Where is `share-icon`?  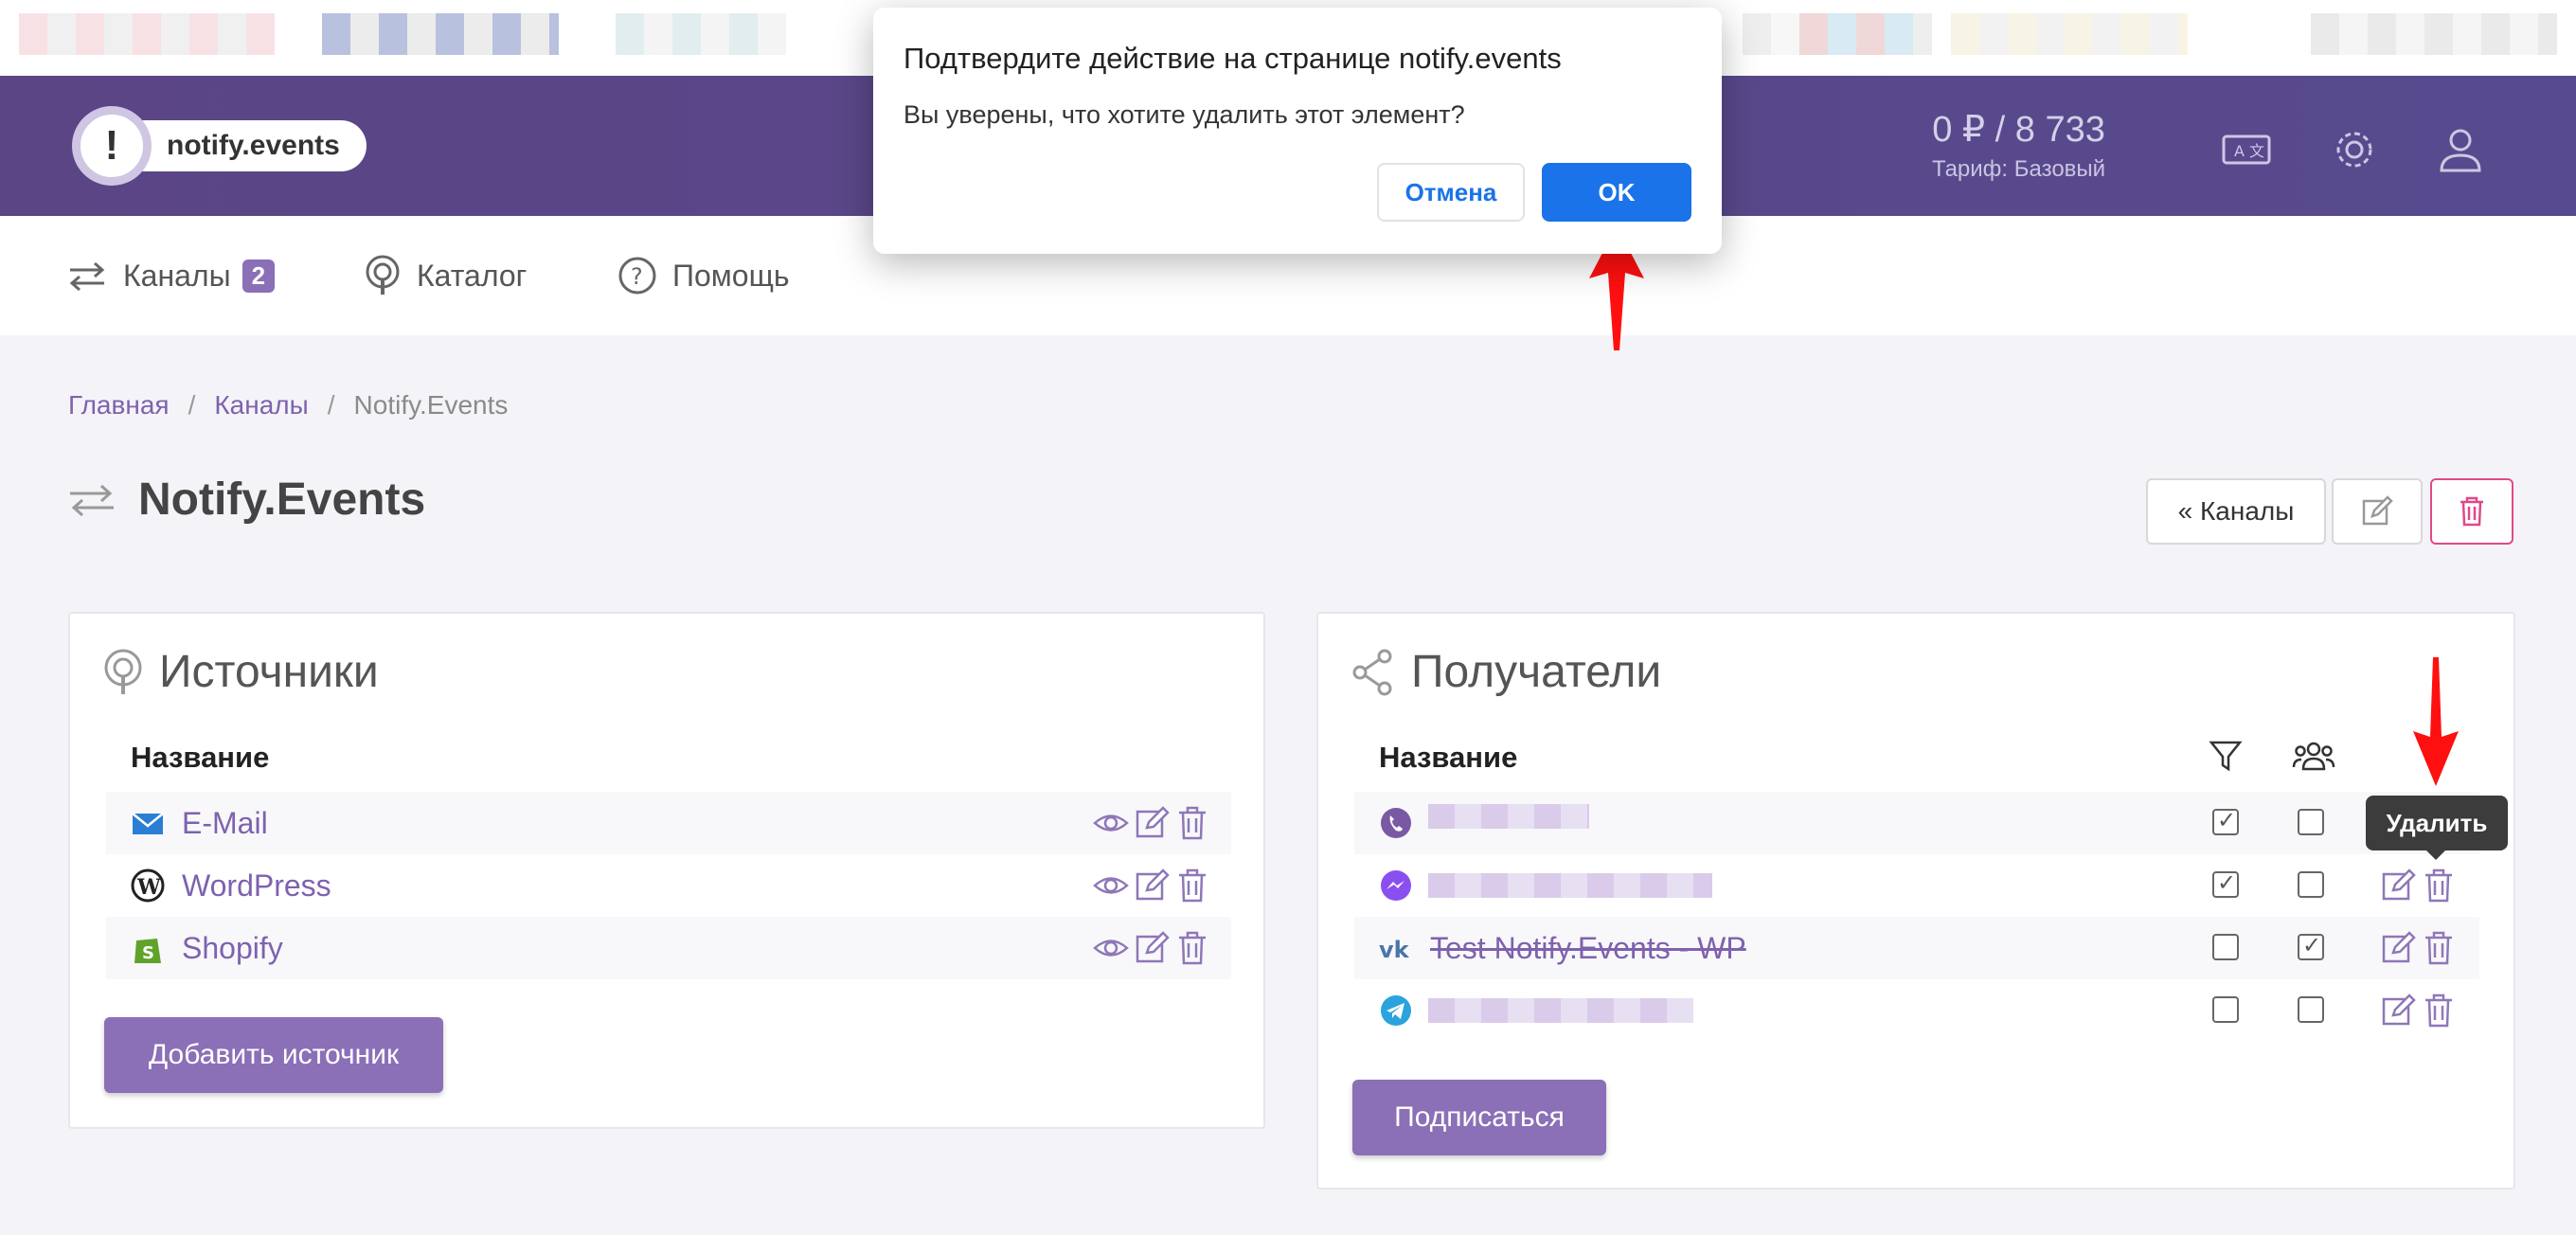
share-icon is located at coordinates (1372, 672).